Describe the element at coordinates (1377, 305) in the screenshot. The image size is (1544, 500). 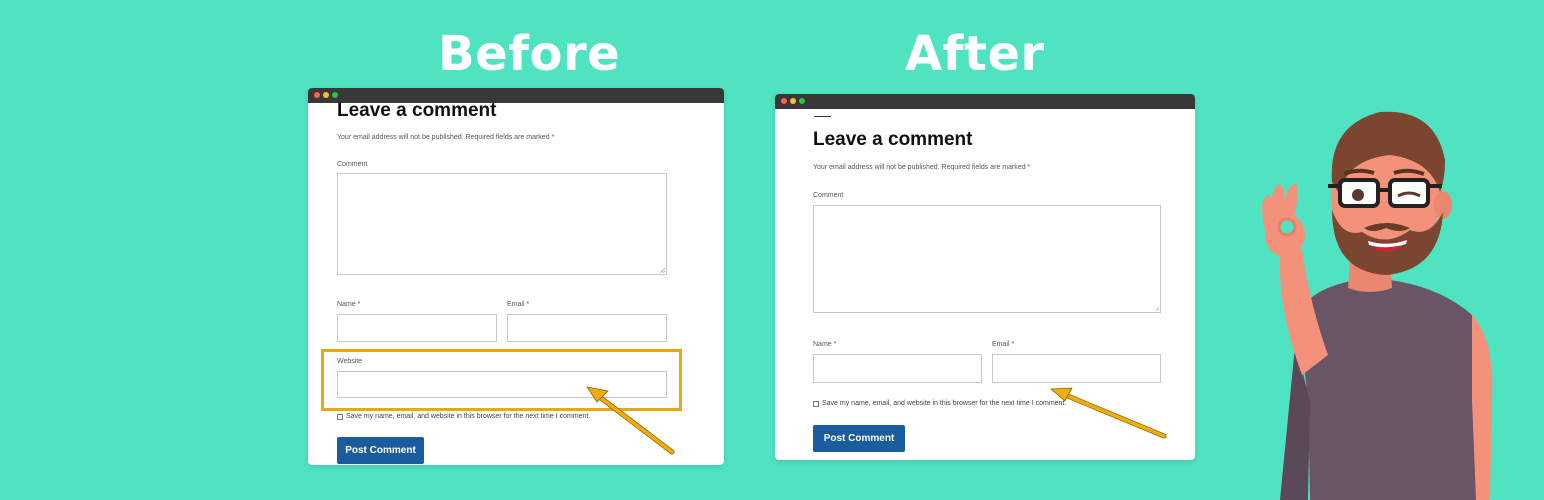
I see `bearded-man-ok-gesture-illustration` at that location.